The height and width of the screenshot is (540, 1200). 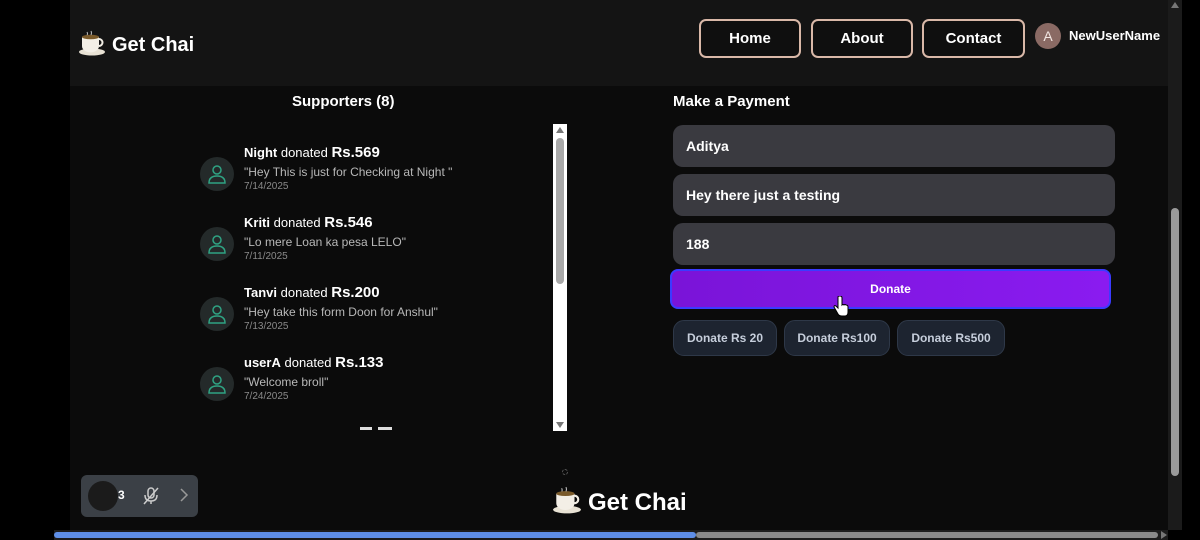 I want to click on donation-date: 7/14/2025, so click(x=266, y=186).